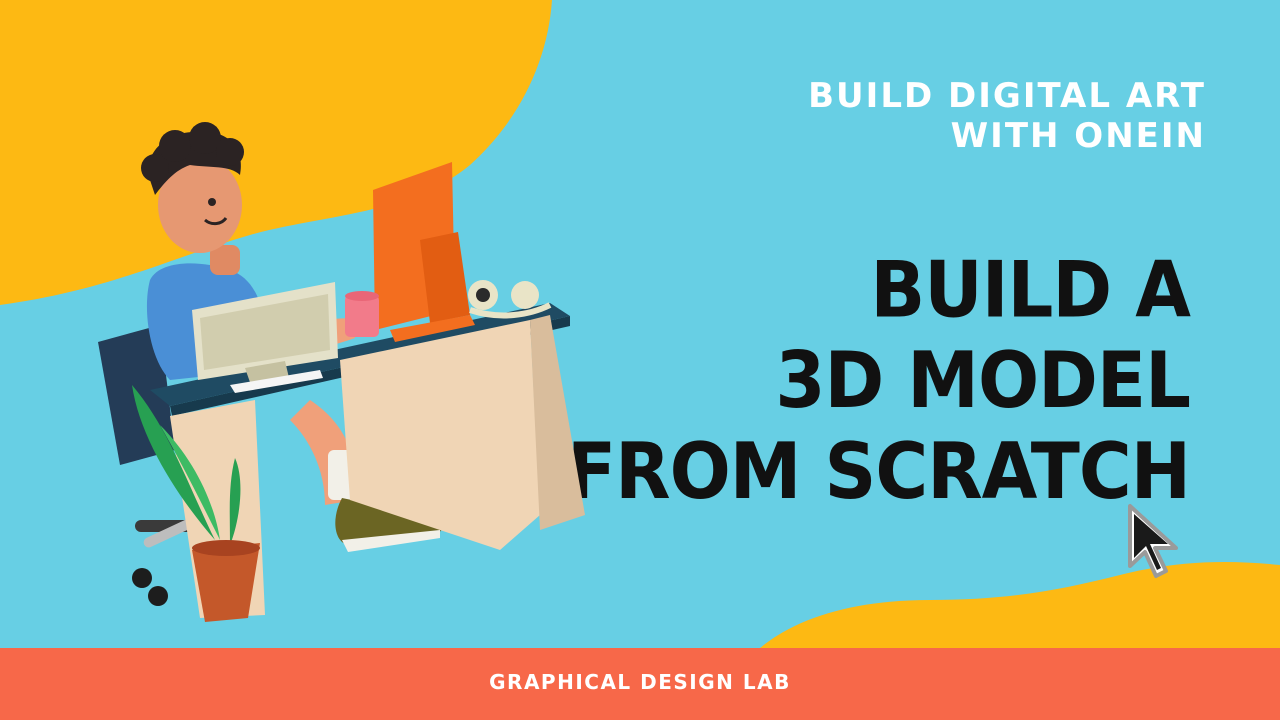  What do you see at coordinates (878, 471) in the screenshot?
I see `headline-line-3: FROM SCRATCH` at bounding box center [878, 471].